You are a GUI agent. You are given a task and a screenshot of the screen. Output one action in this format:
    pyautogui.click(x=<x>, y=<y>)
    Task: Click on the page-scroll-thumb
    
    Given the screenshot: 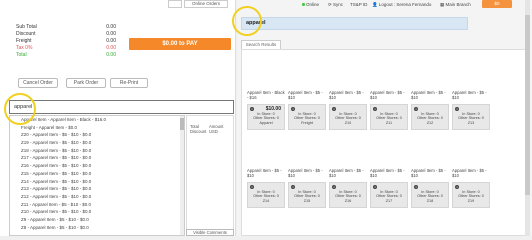 What is the action you would take?
    pyautogui.click(x=527, y=105)
    